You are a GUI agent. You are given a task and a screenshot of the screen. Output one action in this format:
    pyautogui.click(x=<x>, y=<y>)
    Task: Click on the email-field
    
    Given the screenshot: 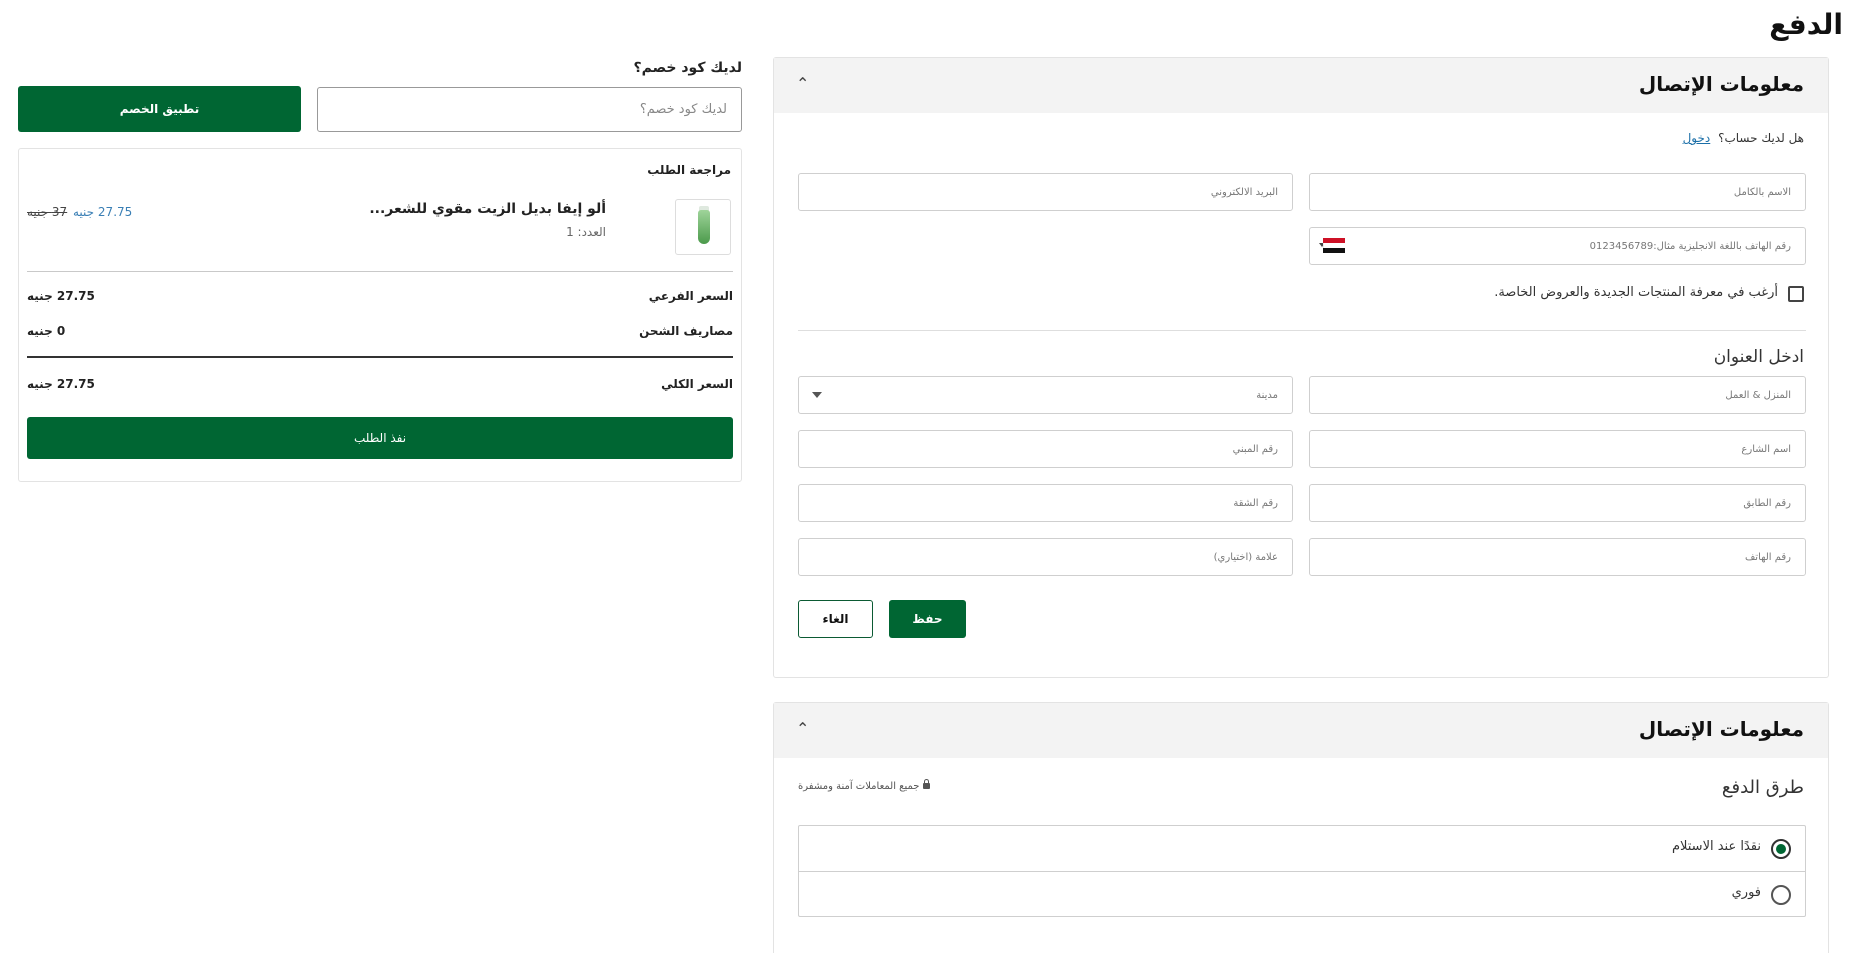 What is the action you would take?
    pyautogui.click(x=1045, y=192)
    